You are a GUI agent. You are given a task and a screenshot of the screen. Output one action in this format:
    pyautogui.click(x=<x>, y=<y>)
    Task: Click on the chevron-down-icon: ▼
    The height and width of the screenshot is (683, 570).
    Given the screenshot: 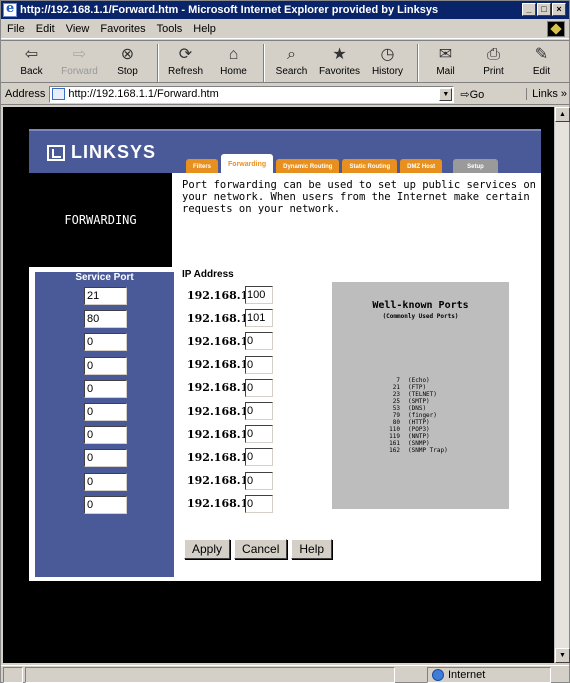 What is the action you would take?
    pyautogui.click(x=446, y=94)
    